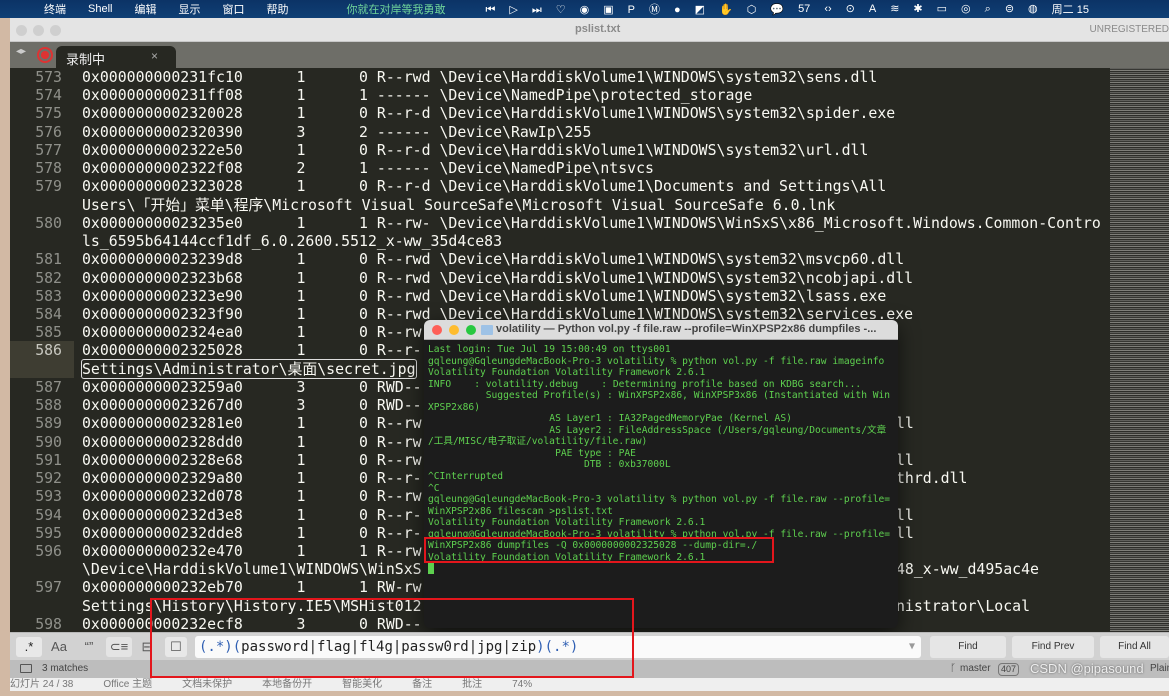 This screenshot has height=696, width=1169. What do you see at coordinates (48, 550) in the screenshot?
I see `line-number: 596` at bounding box center [48, 550].